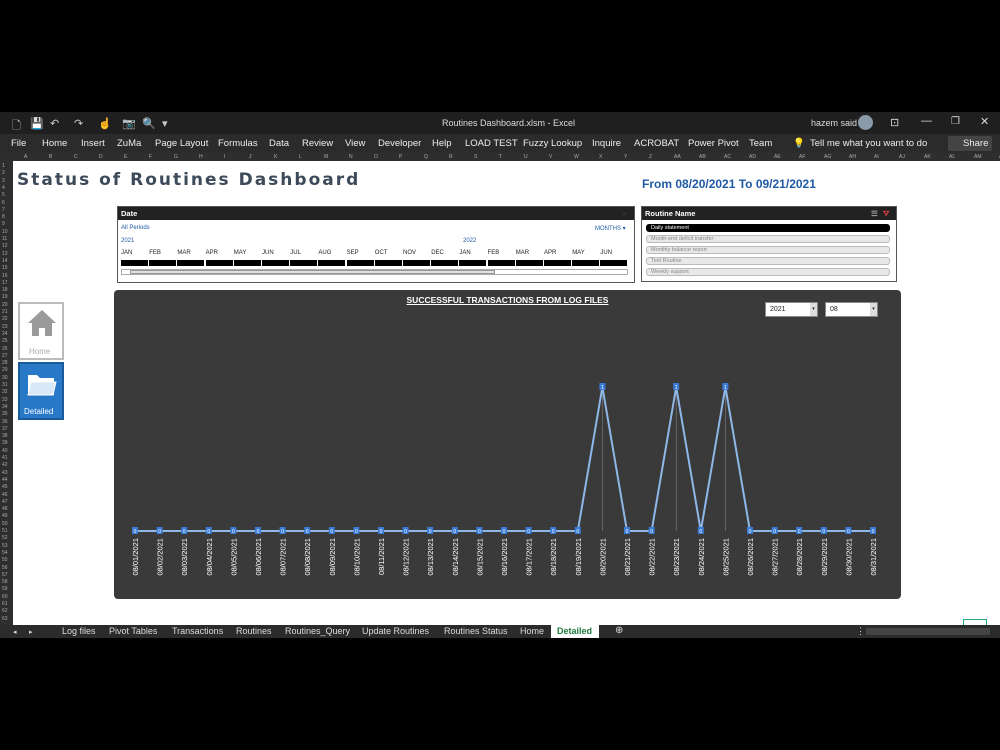  Describe the element at coordinates (865, 122) in the screenshot. I see `avatar` at that location.